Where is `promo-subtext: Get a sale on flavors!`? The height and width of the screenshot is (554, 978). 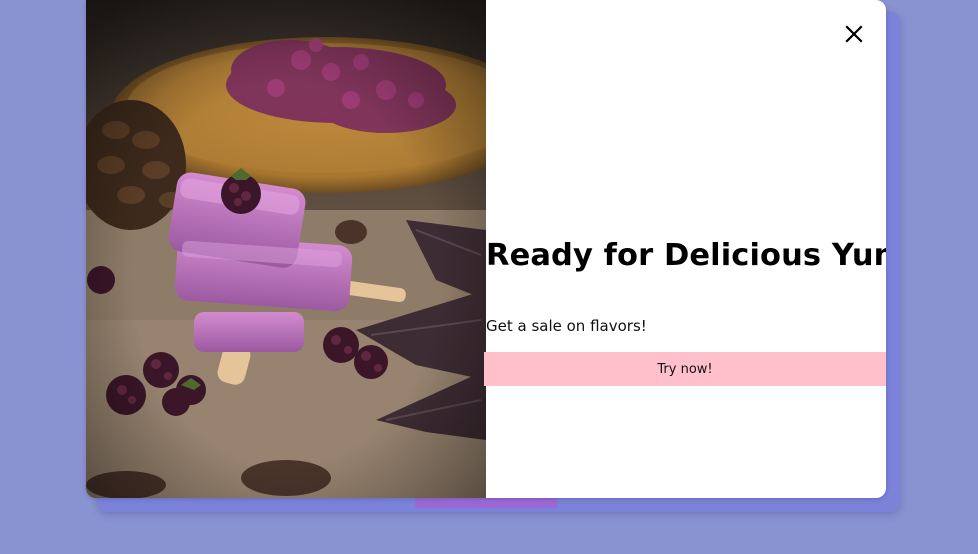 promo-subtext: Get a sale on flavors! is located at coordinates (566, 326).